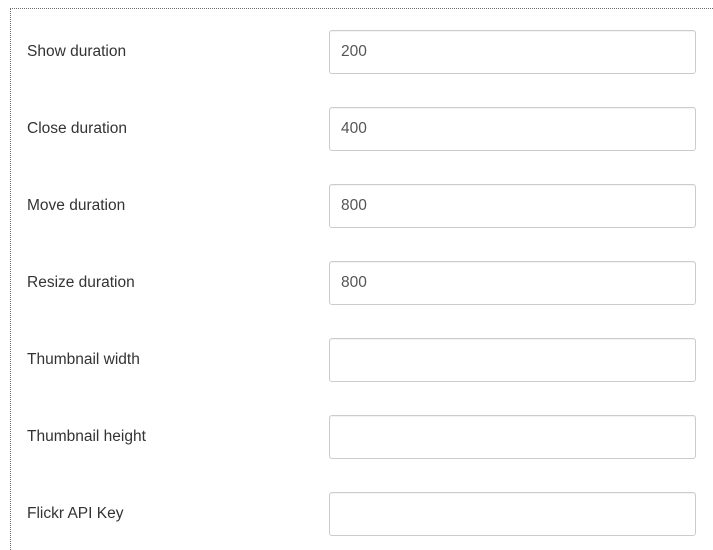 This screenshot has width=713, height=550. What do you see at coordinates (512, 206) in the screenshot?
I see `move-duration-input` at bounding box center [512, 206].